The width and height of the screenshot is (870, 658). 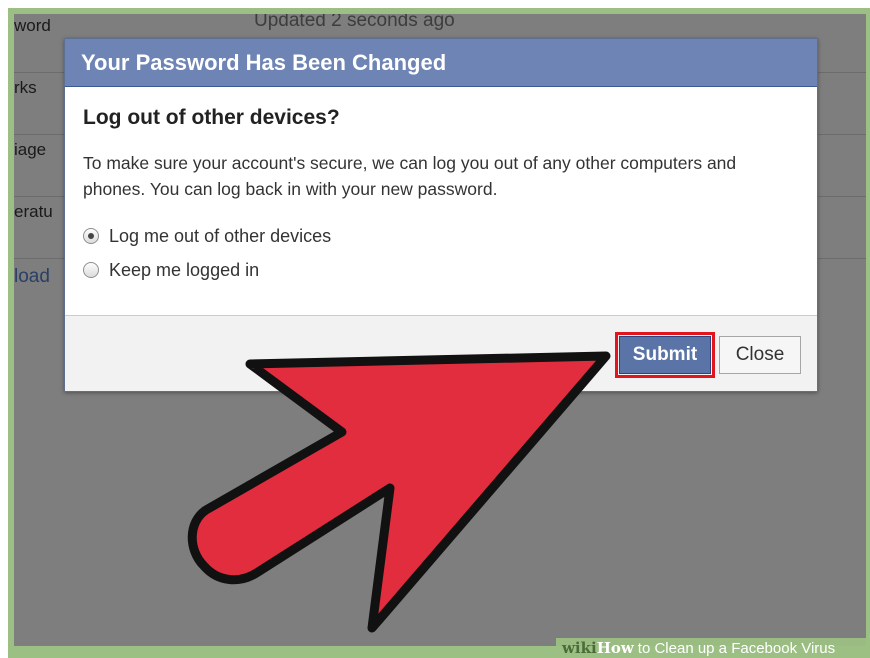 What do you see at coordinates (579, 648) in the screenshot?
I see `watermark-wiki: wiki` at bounding box center [579, 648].